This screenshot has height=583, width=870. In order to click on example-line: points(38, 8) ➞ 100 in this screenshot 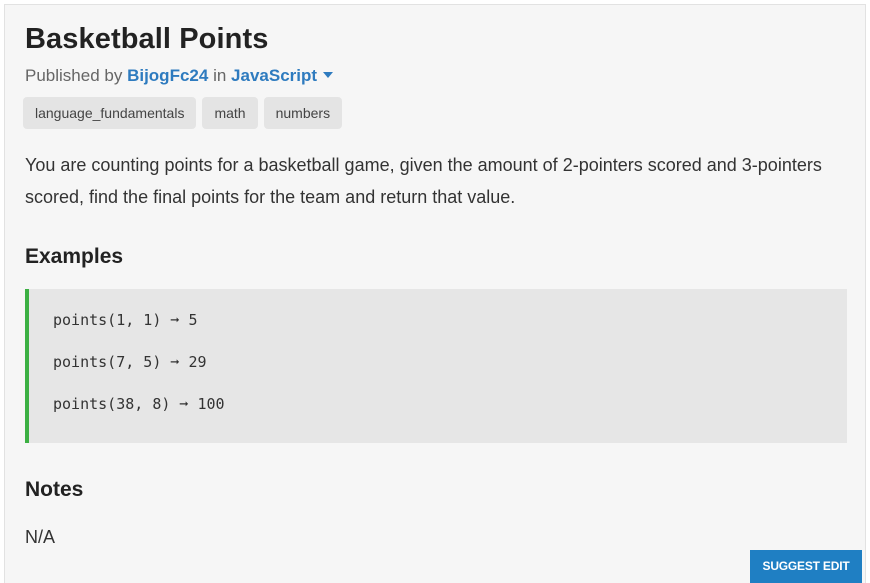, I will do `click(139, 404)`.